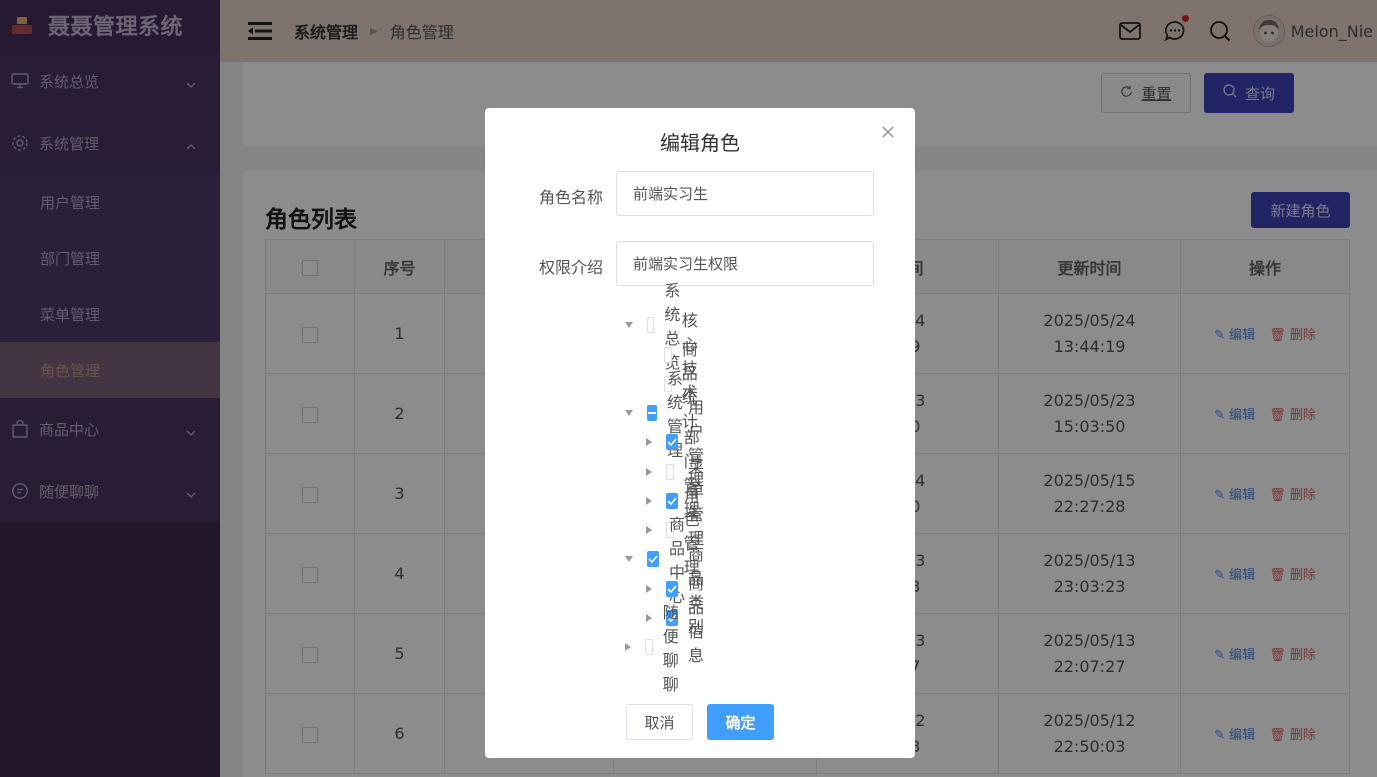 This screenshot has width=1377, height=777. I want to click on role-desc-label: 权限介绍, so click(571, 267).